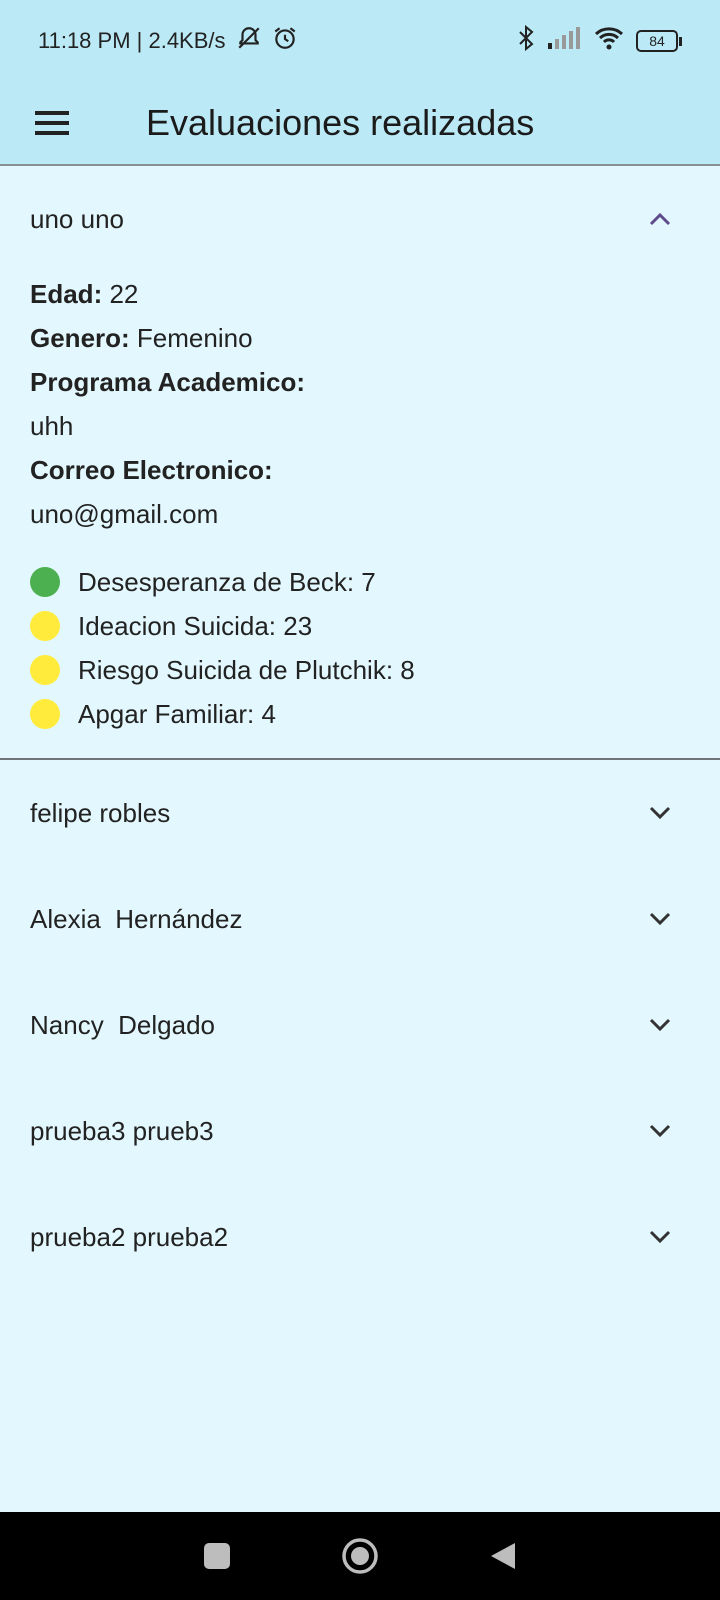 This screenshot has height=1600, width=720. I want to click on status-left: 11:18 PM | 2.4KB/s, so click(168, 41).